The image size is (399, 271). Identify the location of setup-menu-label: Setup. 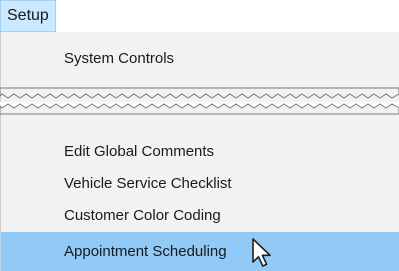
(28, 15).